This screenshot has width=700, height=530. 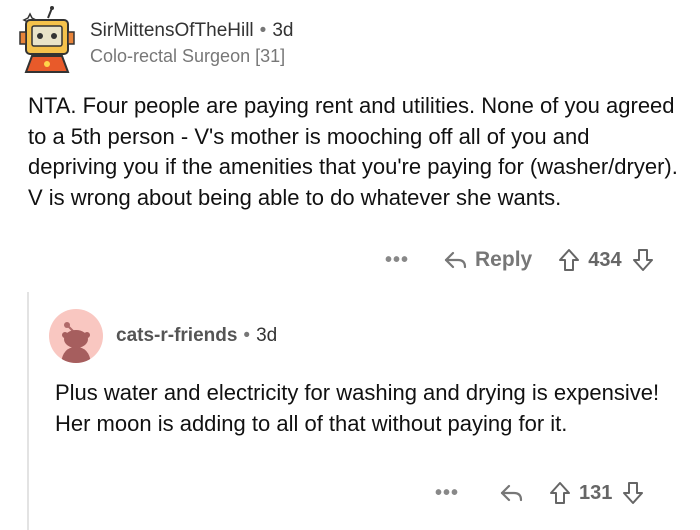 I want to click on reply-user-avatar, so click(x=76, y=336).